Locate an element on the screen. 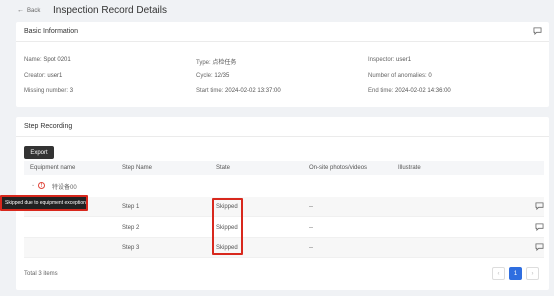 The image size is (554, 296). pagination-prev-button: ‹ is located at coordinates (498, 273).